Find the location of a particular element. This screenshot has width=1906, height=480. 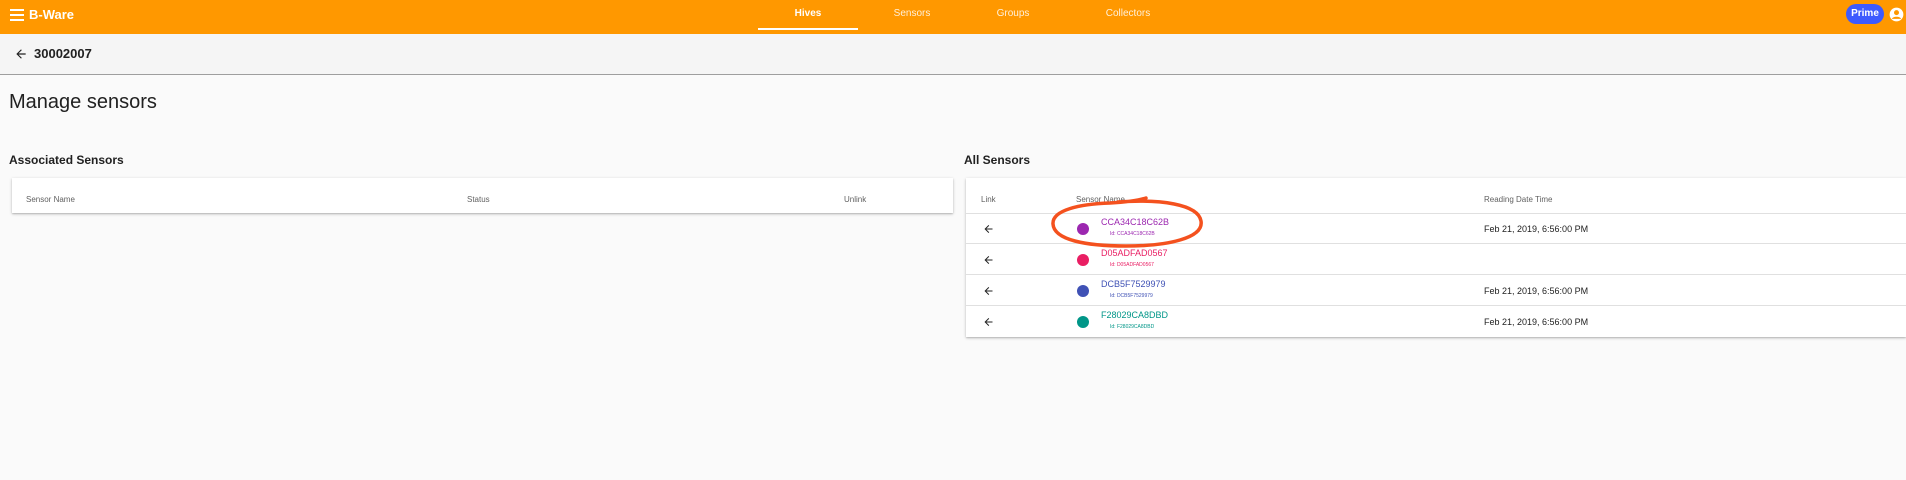

sensor-name-link: D05ADFAD0567 is located at coordinates (1134, 253).